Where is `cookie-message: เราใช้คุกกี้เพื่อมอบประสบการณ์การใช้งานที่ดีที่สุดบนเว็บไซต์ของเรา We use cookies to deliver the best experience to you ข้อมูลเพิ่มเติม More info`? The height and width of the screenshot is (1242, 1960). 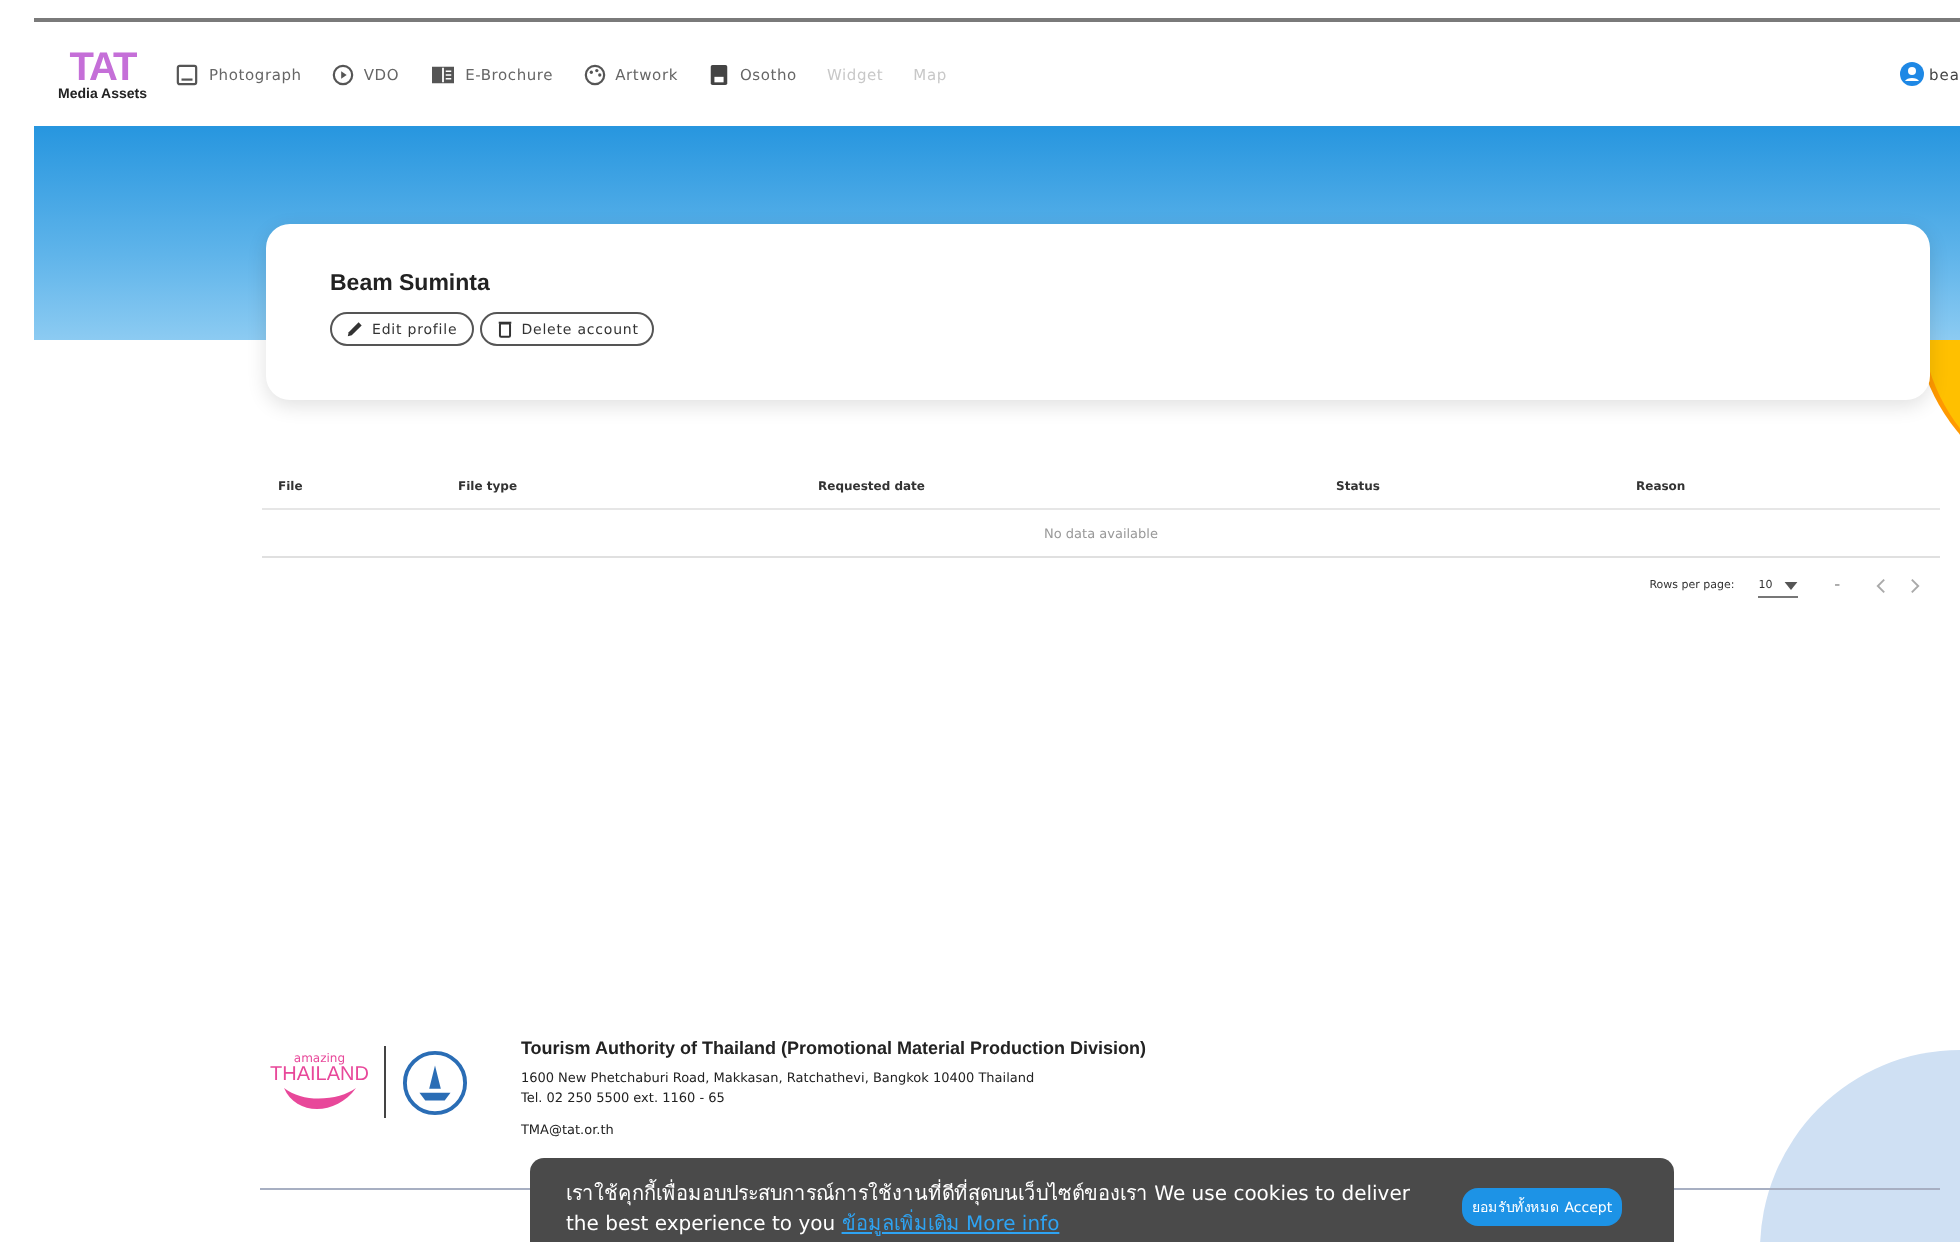
cookie-message: เราใช้คุกกี้เพื่อมอบประสบการณ์การใช้งานที่ดีที่สุดบนเว็บไซต์ของเรา We use cookies to deliver the best experience to you ข้อมูลเพิ่มเติม More info is located at coordinates (996, 1210).